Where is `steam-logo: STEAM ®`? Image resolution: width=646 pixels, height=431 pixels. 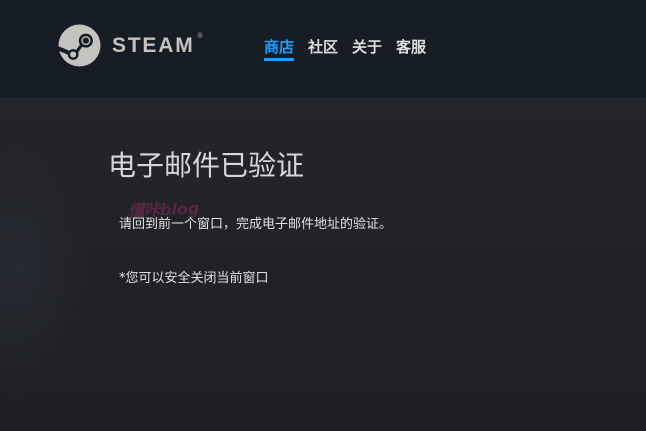
steam-logo: STEAM ® is located at coordinates (130, 45).